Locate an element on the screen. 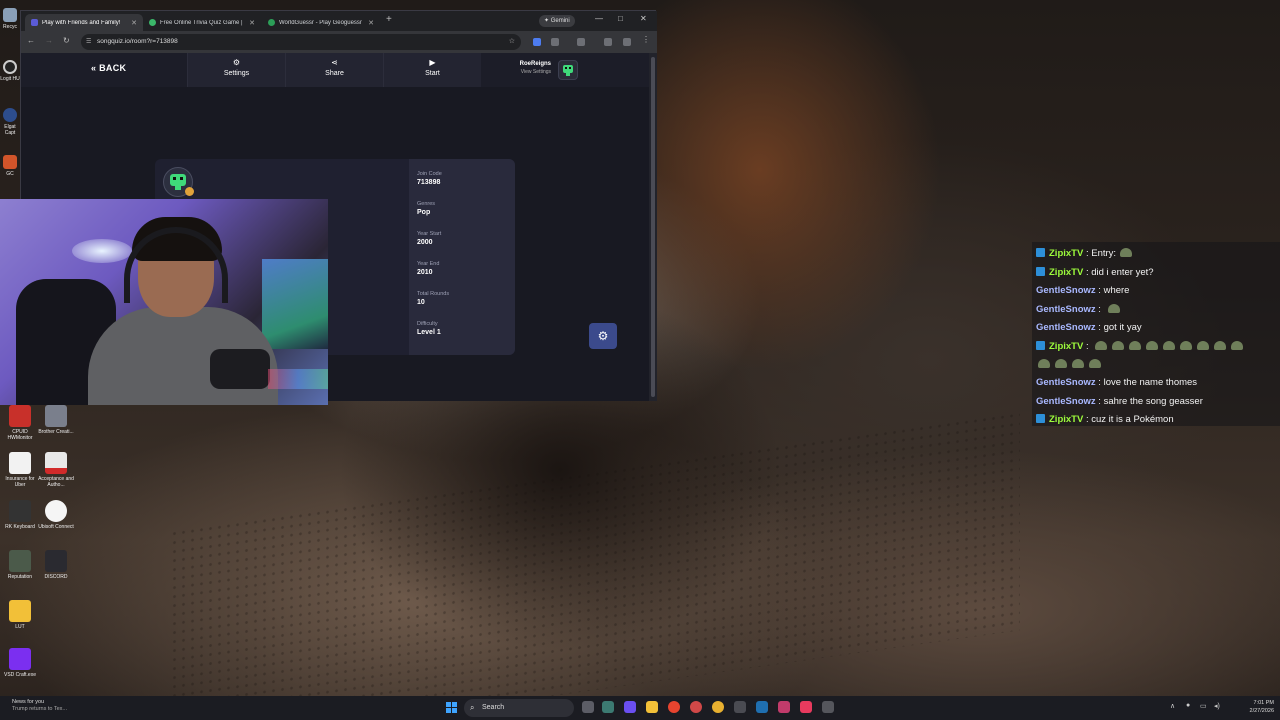  desktop-icon-insurance: Insurance for Uber is located at coordinates (20, 470).